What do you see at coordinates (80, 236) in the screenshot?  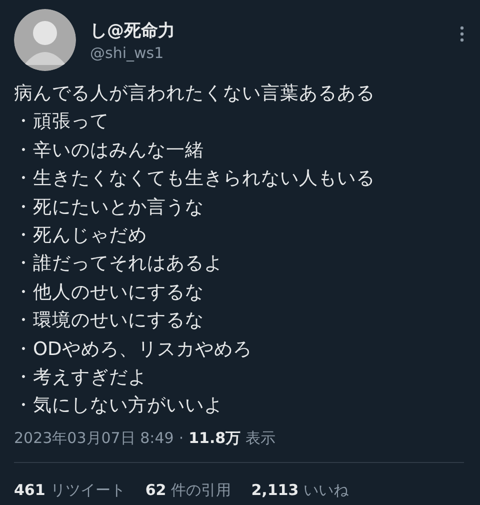 I see `tweet-text-line: ・死んじゃだめ` at bounding box center [80, 236].